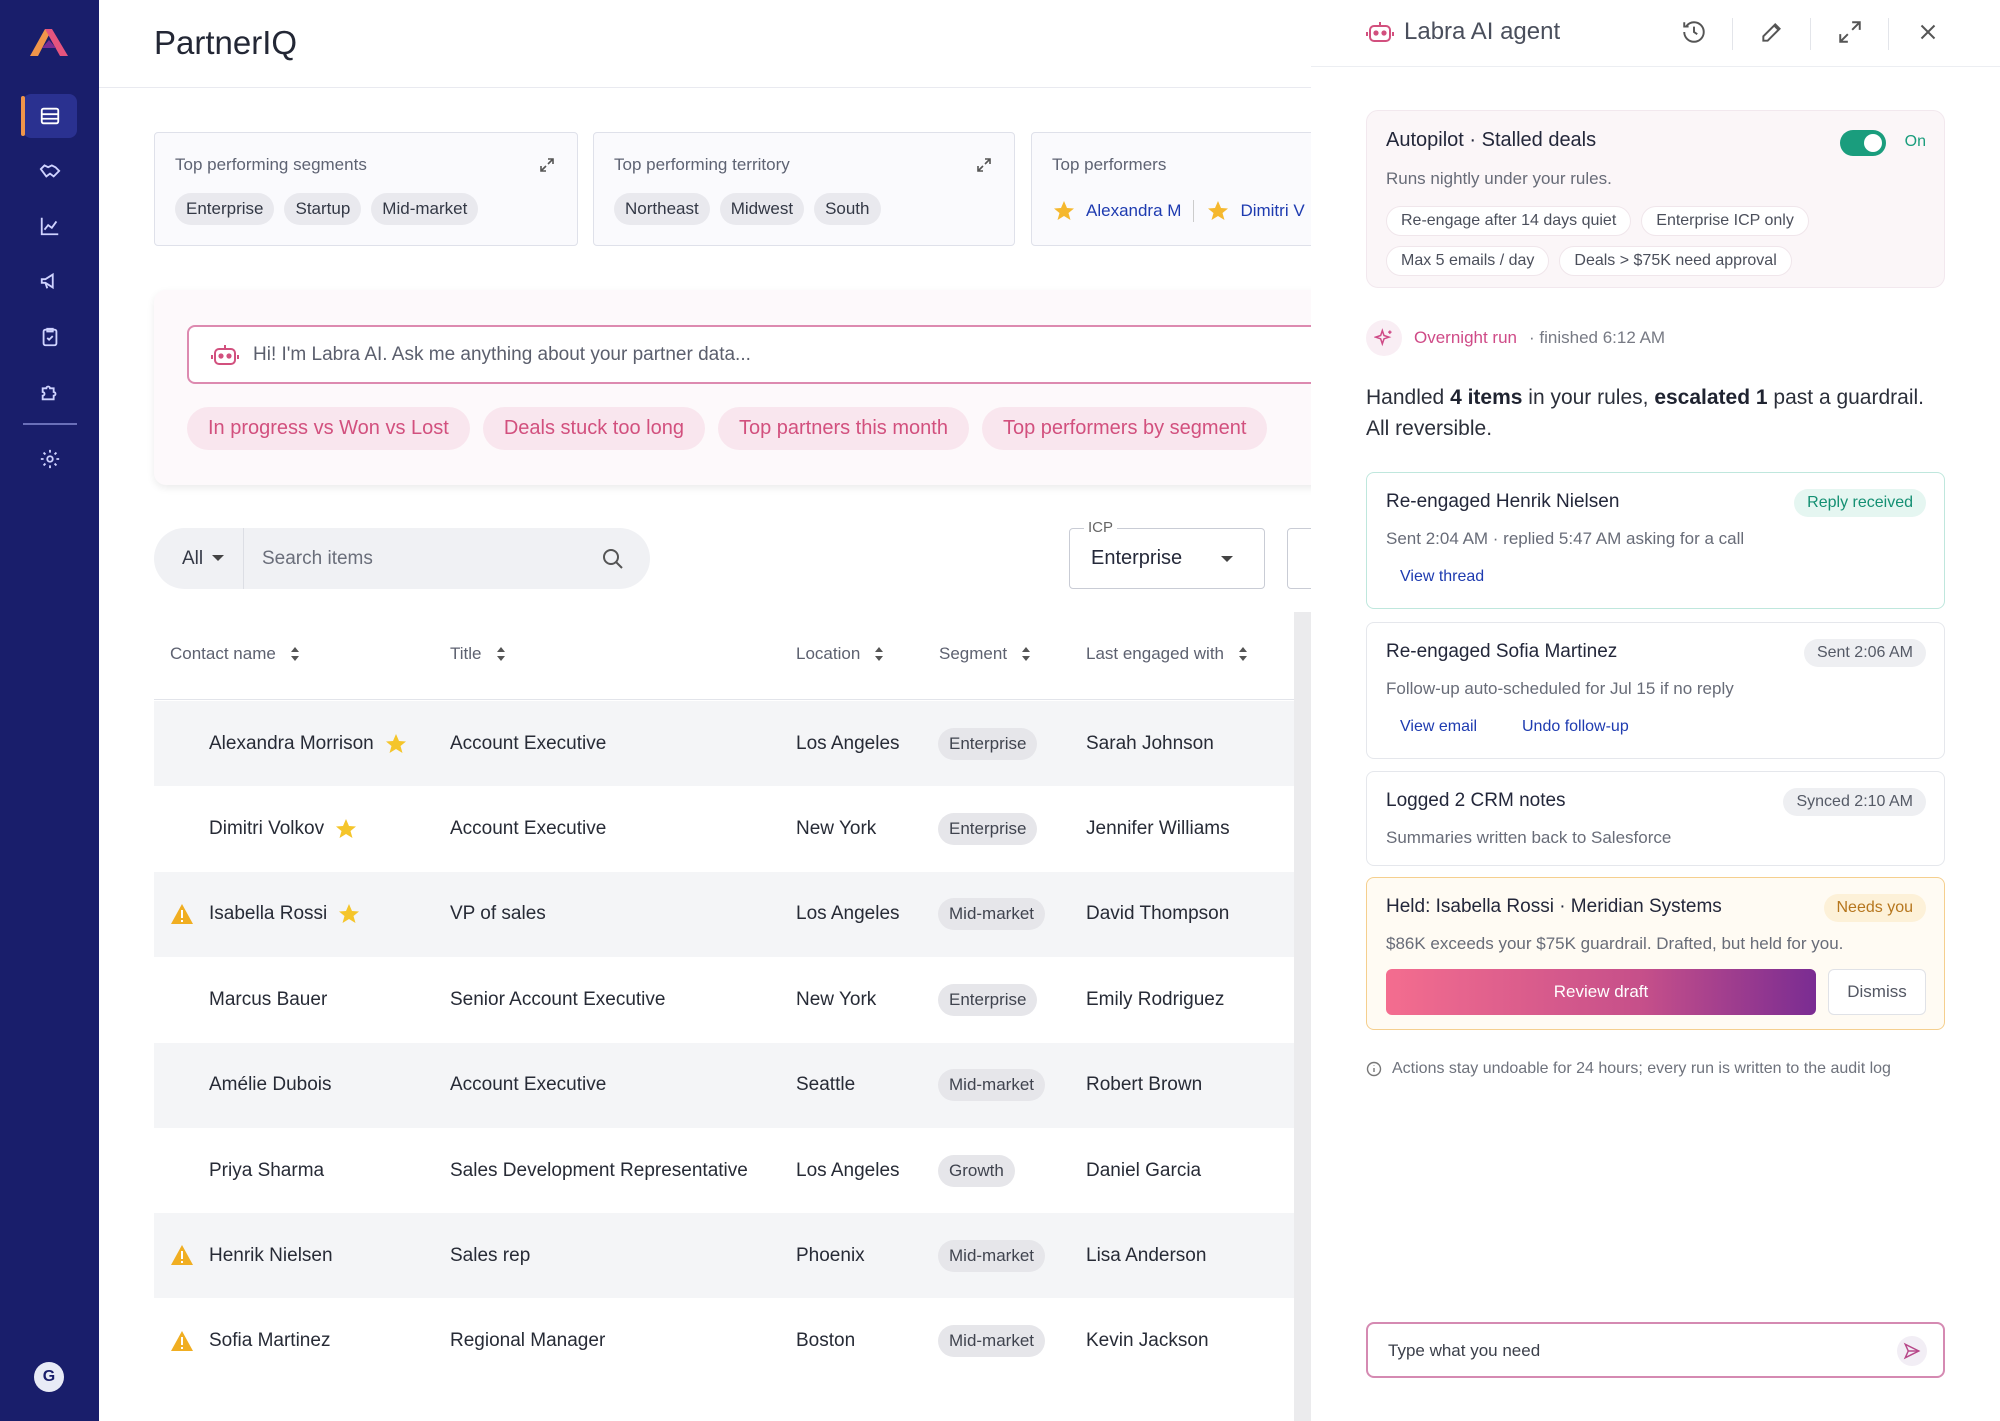 This screenshot has height=1421, width=2000. Describe the element at coordinates (50, 226) in the screenshot. I see `nav-analytics` at that location.